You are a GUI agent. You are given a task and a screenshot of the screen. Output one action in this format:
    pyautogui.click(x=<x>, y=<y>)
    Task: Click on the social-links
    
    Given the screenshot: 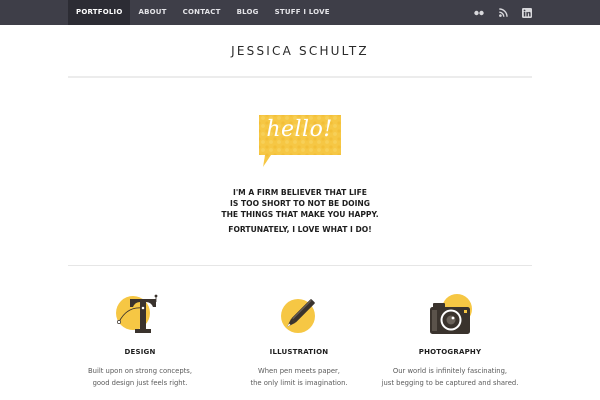 What is the action you would take?
    pyautogui.click(x=503, y=12)
    